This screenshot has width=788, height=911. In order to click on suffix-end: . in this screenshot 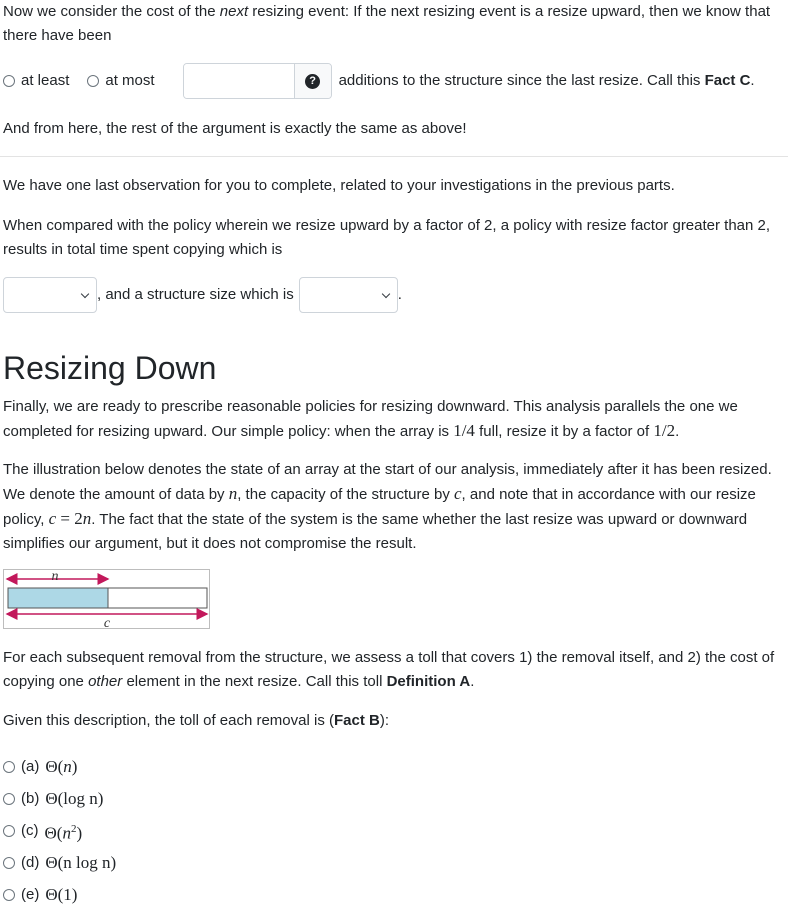, I will do `click(752, 80)`.